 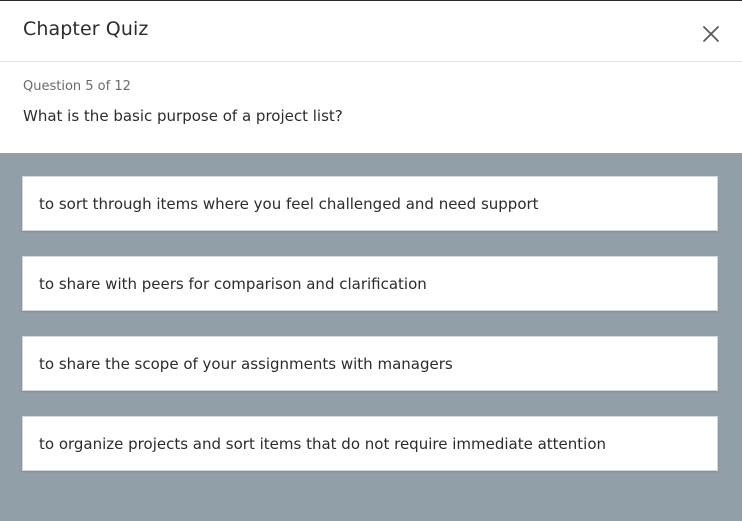 What do you see at coordinates (77, 86) in the screenshot?
I see `question-counter: Question 5 of 12` at bounding box center [77, 86].